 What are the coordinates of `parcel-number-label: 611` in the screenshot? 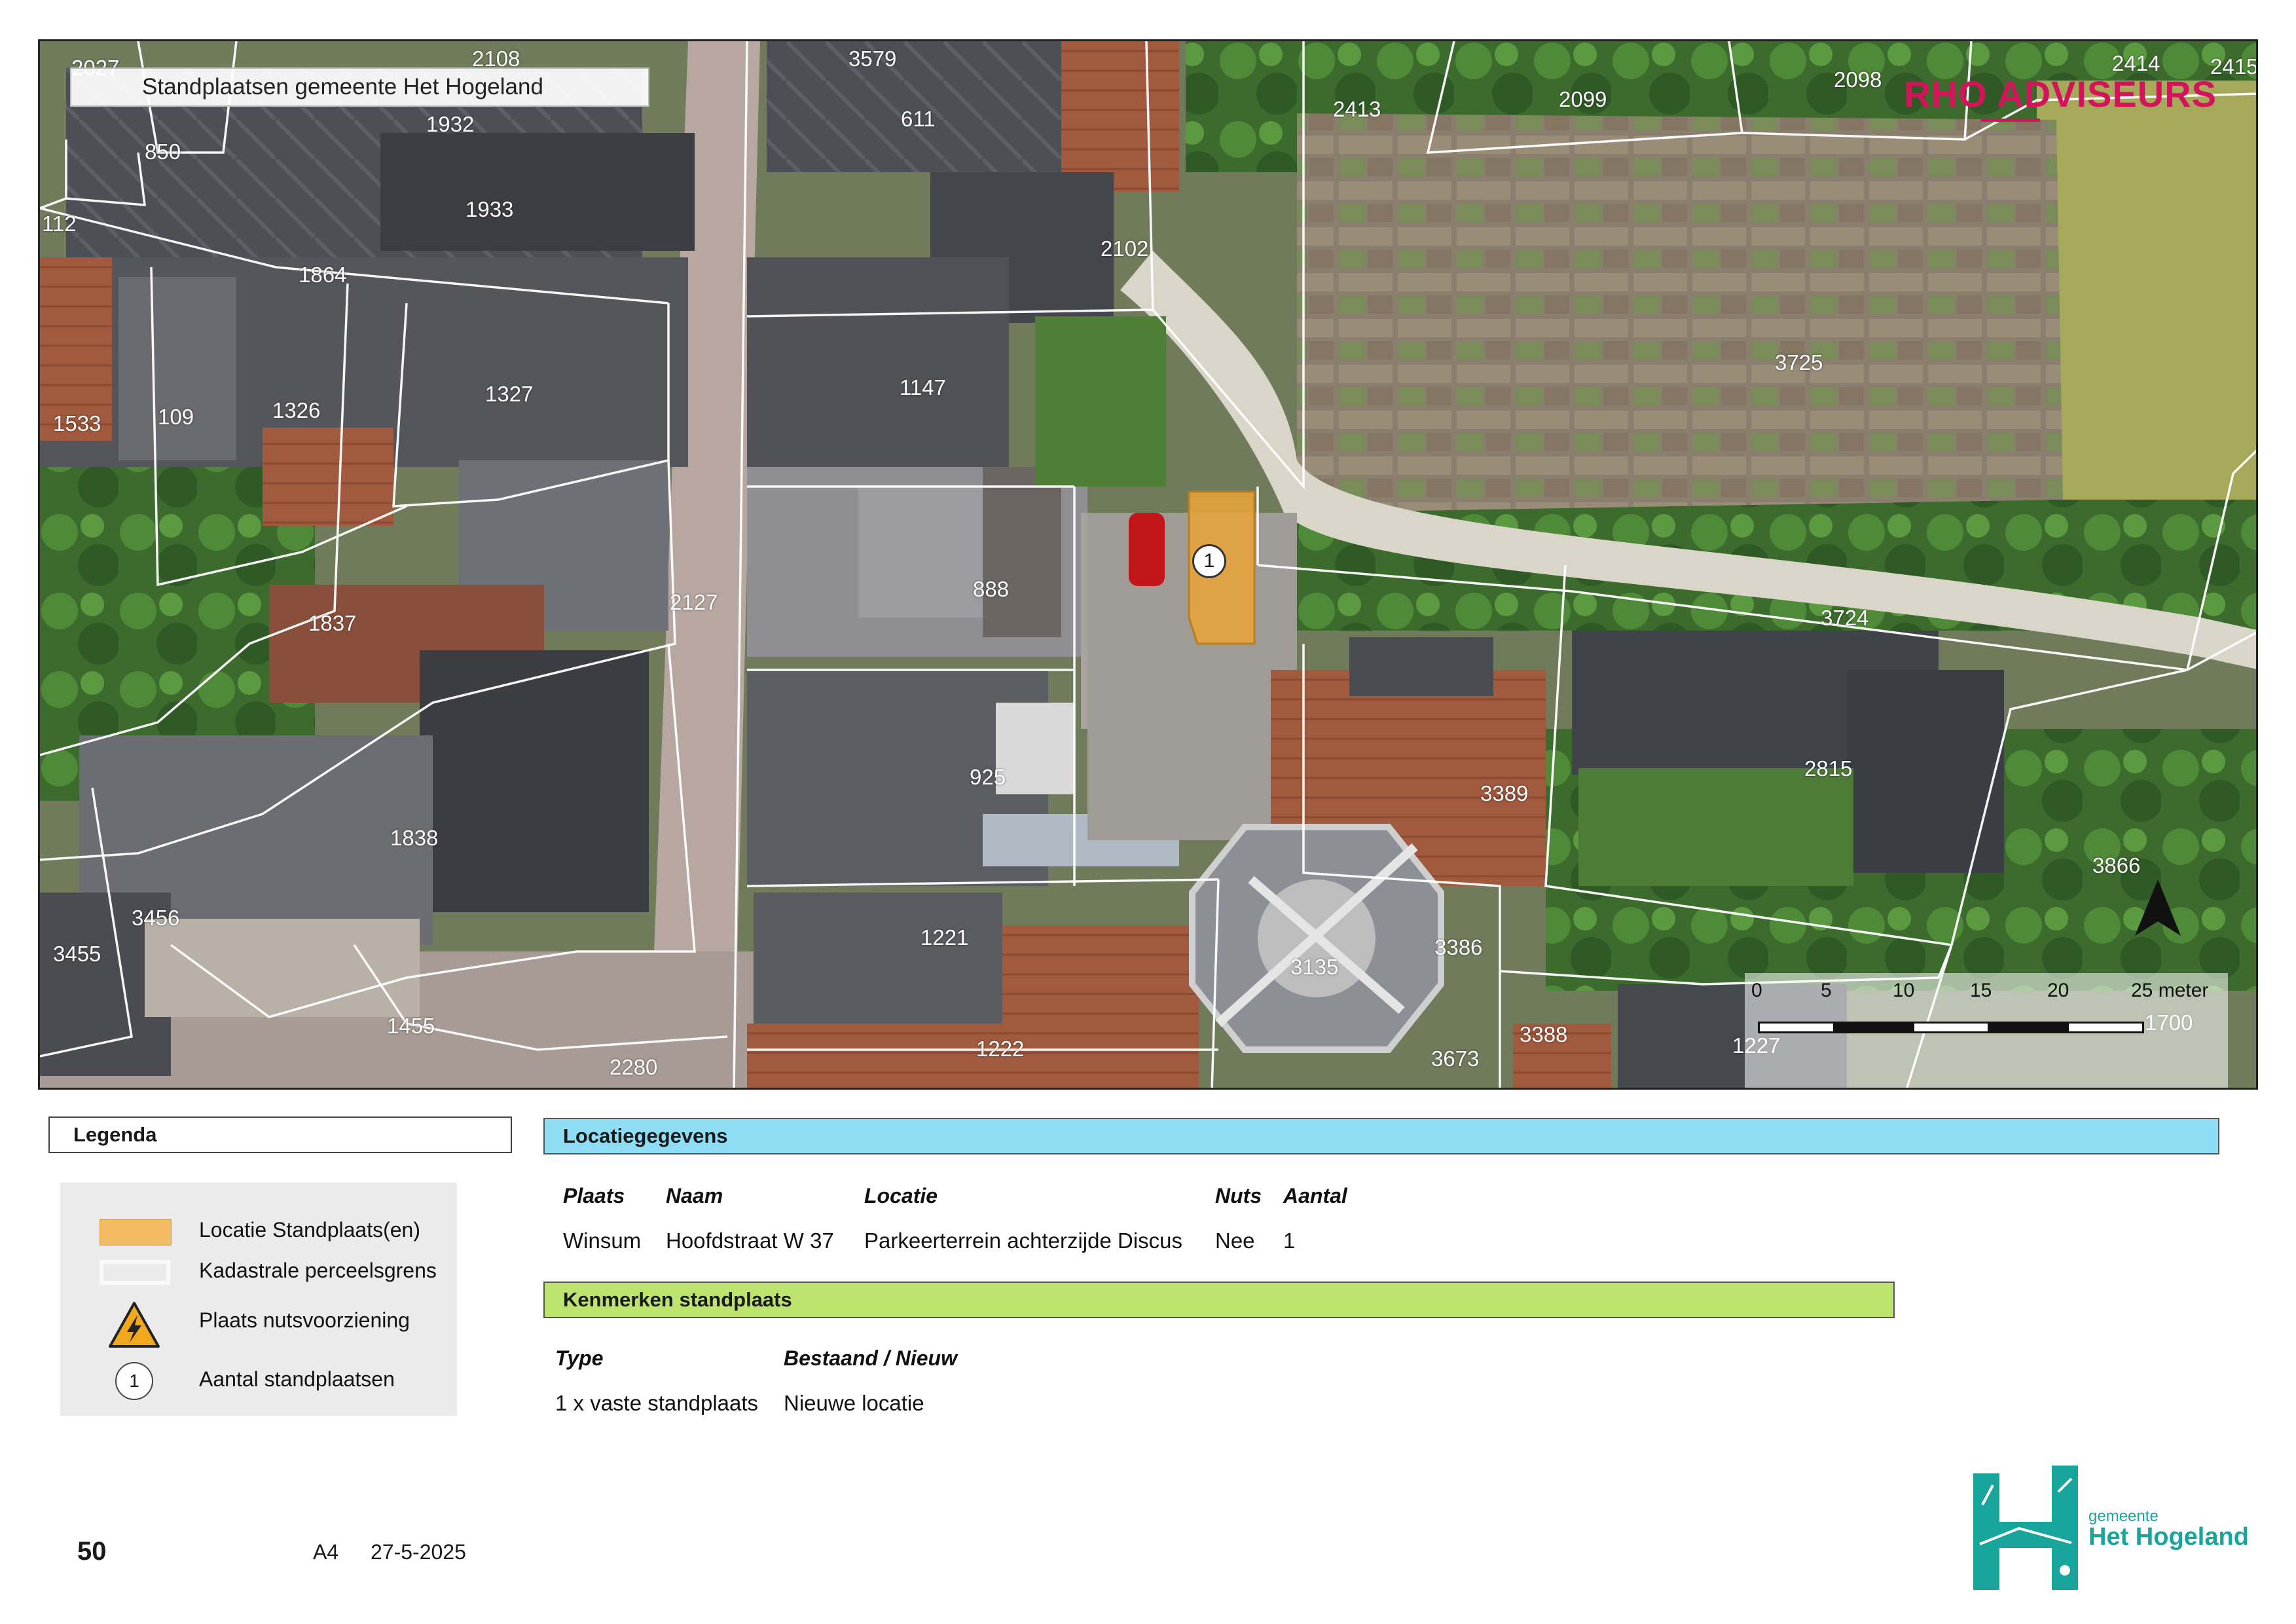 It's located at (918, 119).